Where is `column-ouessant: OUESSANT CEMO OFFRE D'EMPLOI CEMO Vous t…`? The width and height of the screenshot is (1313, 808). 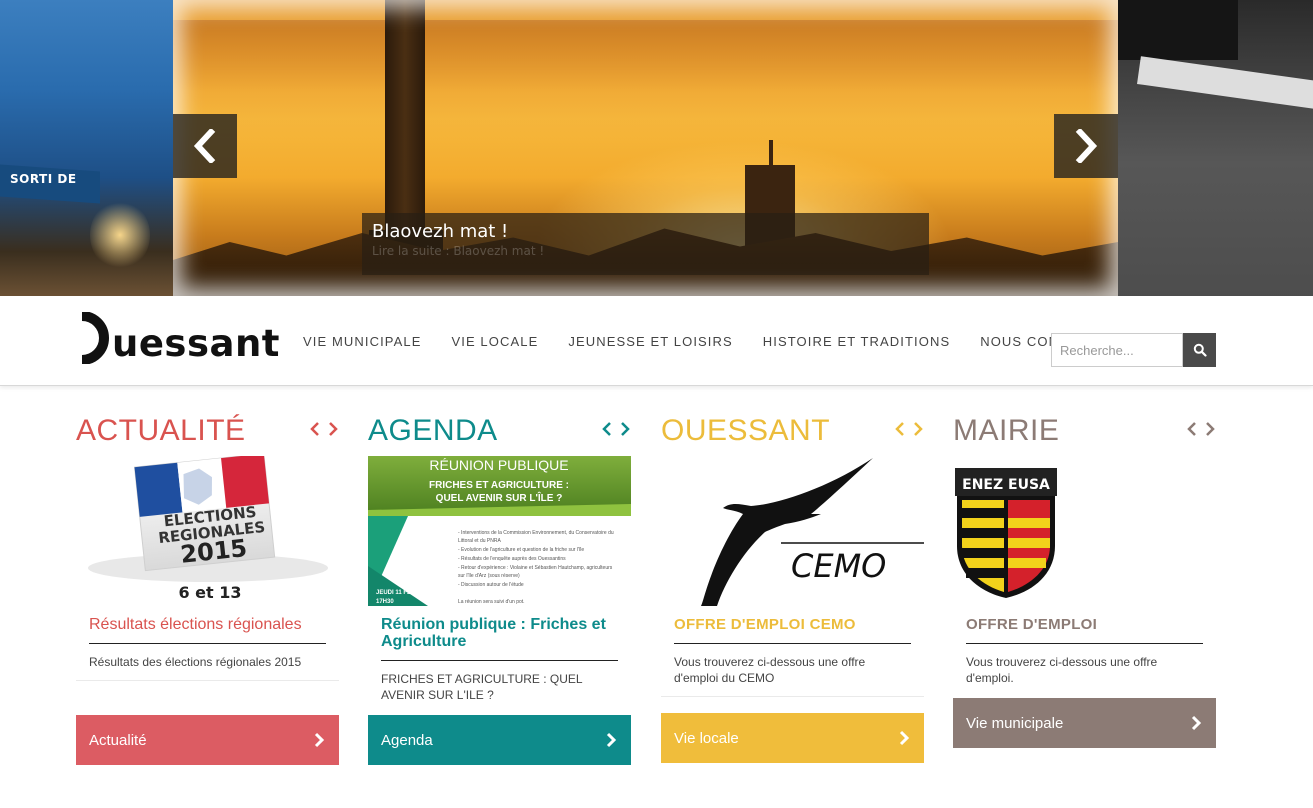 column-ouessant: OUESSANT CEMO OFFRE D'EMPLOI CEMO Vous t… is located at coordinates (792, 588).